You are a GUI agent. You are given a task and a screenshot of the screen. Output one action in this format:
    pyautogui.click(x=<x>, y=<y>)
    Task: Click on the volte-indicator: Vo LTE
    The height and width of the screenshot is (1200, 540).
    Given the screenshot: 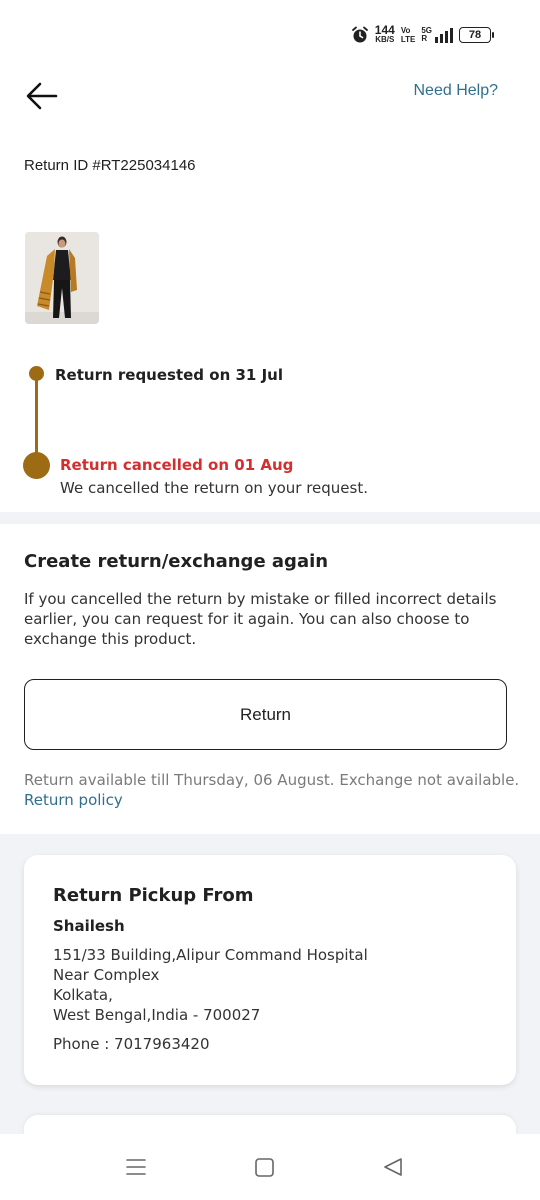 What is the action you would take?
    pyautogui.click(x=408, y=35)
    